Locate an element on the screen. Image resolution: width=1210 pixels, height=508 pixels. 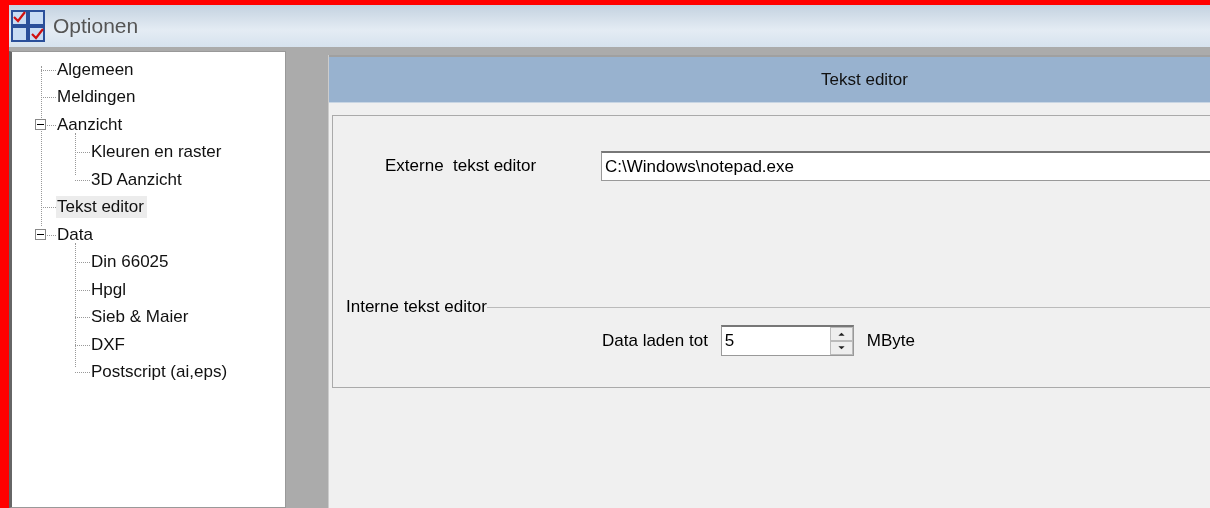
tree-item: Hpgl is located at coordinates (109, 289).